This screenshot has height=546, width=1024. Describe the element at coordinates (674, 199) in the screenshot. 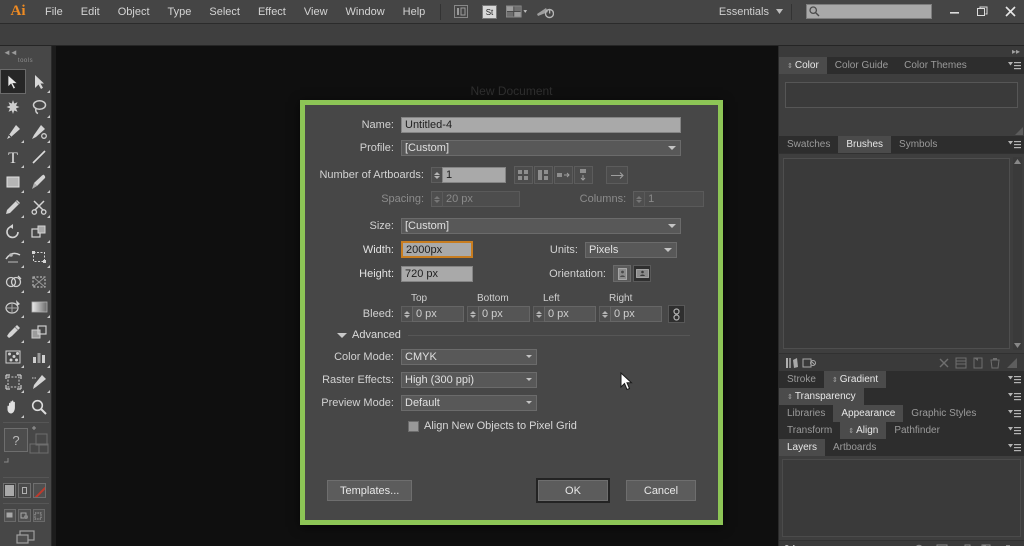

I see `columns-input: 1` at that location.